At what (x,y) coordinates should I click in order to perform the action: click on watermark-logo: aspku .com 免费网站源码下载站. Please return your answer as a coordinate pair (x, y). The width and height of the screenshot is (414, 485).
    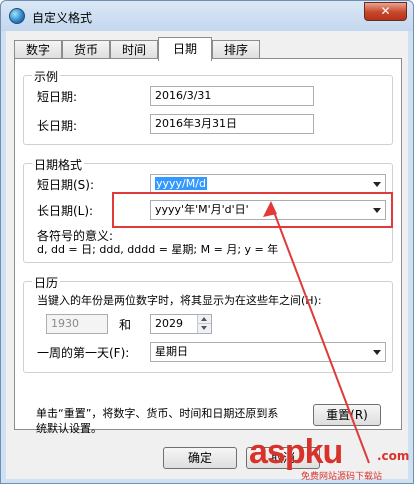
    Looking at the image, I should click on (329, 458).